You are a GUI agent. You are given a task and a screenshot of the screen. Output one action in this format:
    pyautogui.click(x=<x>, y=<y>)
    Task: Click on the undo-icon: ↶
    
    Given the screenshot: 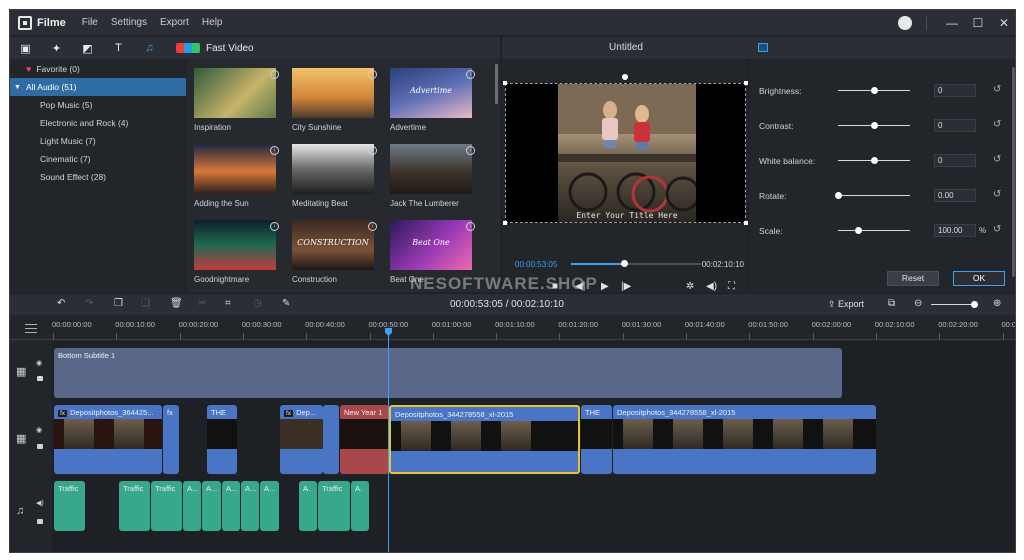 What is the action you would take?
    pyautogui.click(x=61, y=303)
    